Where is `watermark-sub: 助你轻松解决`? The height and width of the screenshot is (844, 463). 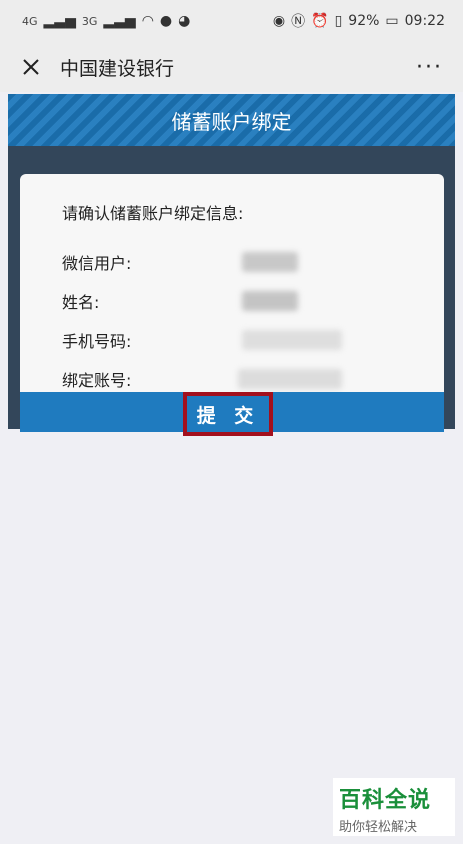 watermark-sub: 助你轻松解决 is located at coordinates (378, 827).